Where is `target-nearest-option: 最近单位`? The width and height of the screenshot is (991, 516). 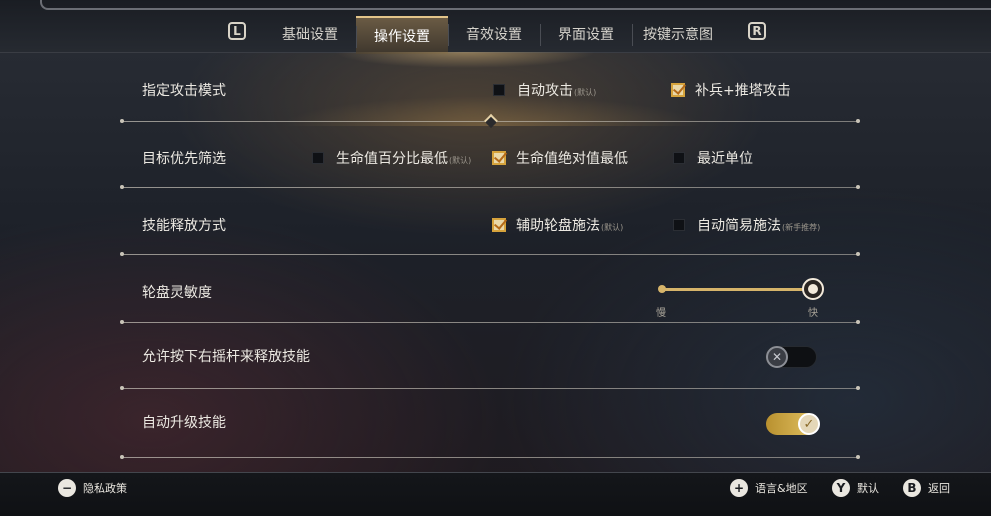
target-nearest-option: 最近单位 is located at coordinates (713, 158).